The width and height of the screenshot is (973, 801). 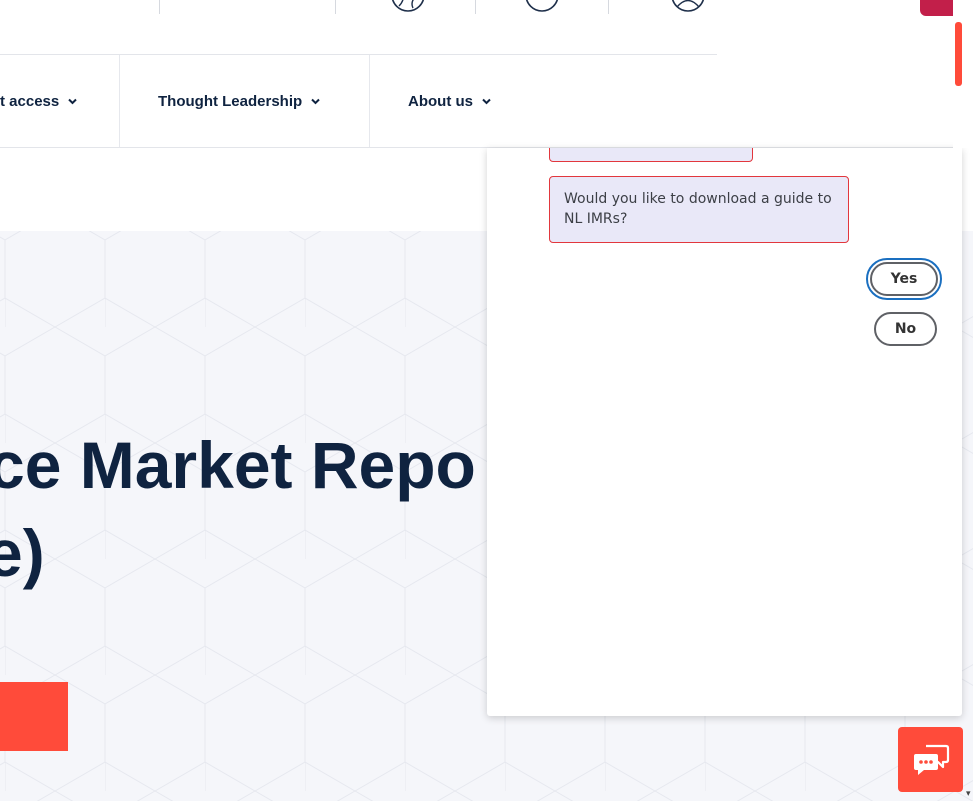 I want to click on user-account-icon, so click(x=688, y=6).